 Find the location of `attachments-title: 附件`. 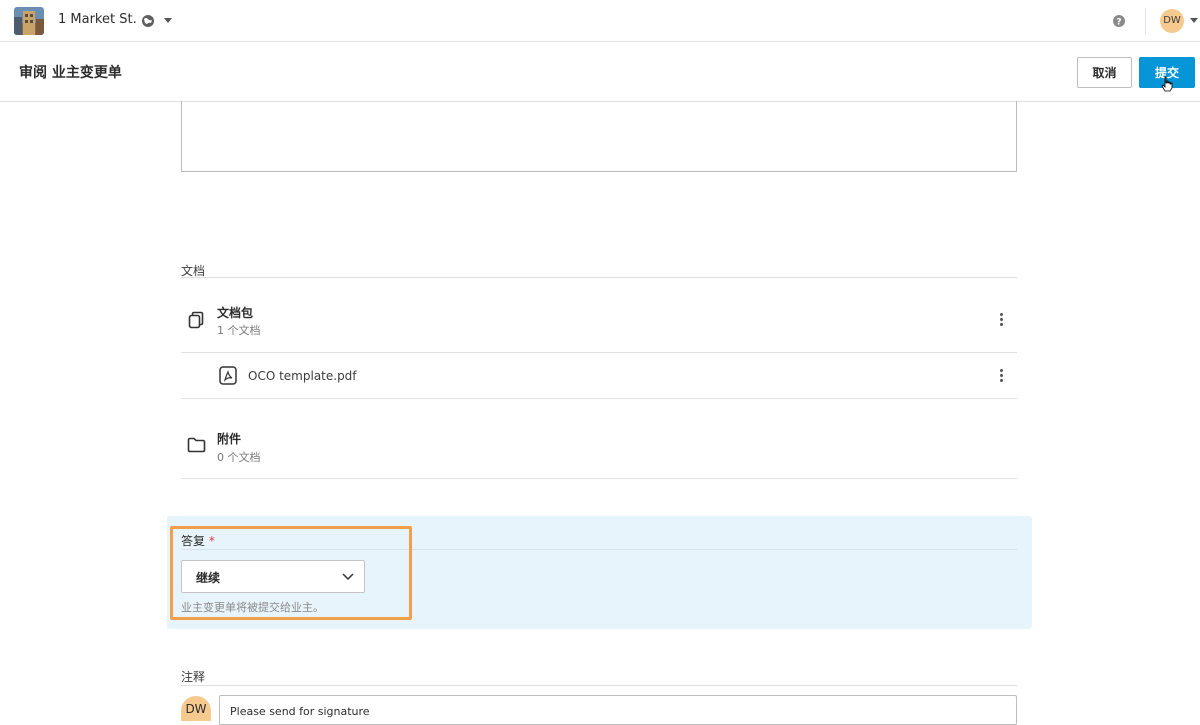

attachments-title: 附件 is located at coordinates (229, 438).